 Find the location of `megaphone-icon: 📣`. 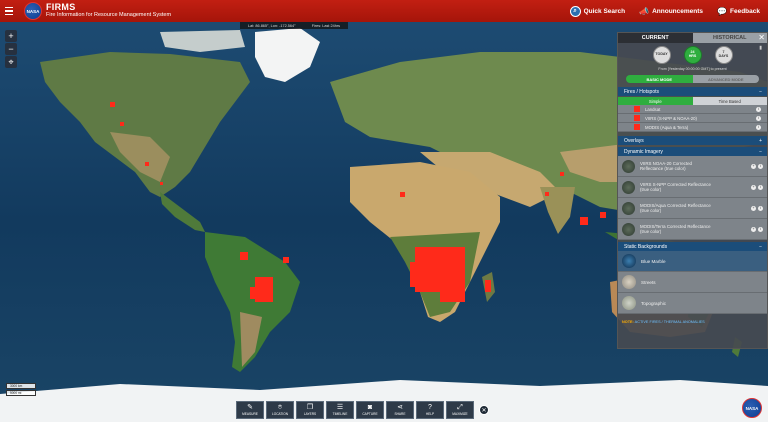

megaphone-icon: 📣 is located at coordinates (644, 11).